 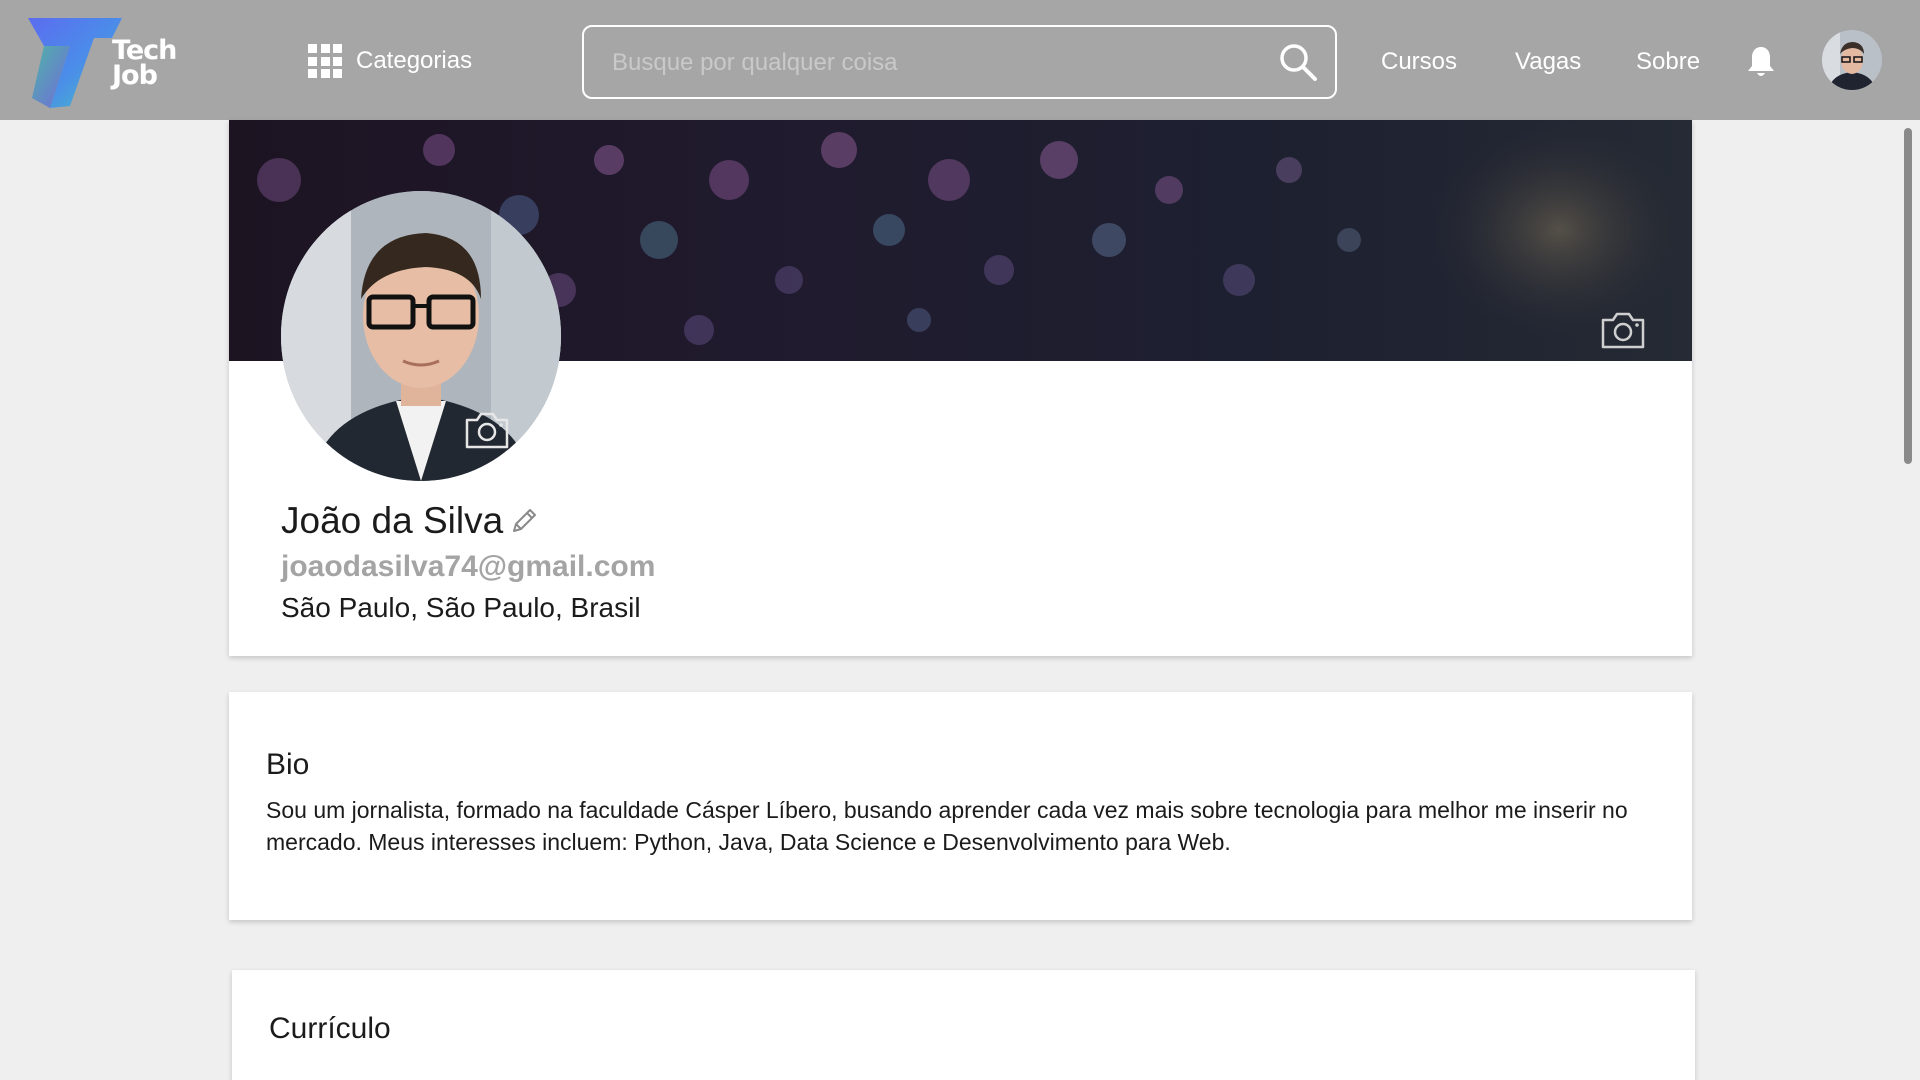 What do you see at coordinates (1419, 62) in the screenshot?
I see `nav-link-cursos: Cursos` at bounding box center [1419, 62].